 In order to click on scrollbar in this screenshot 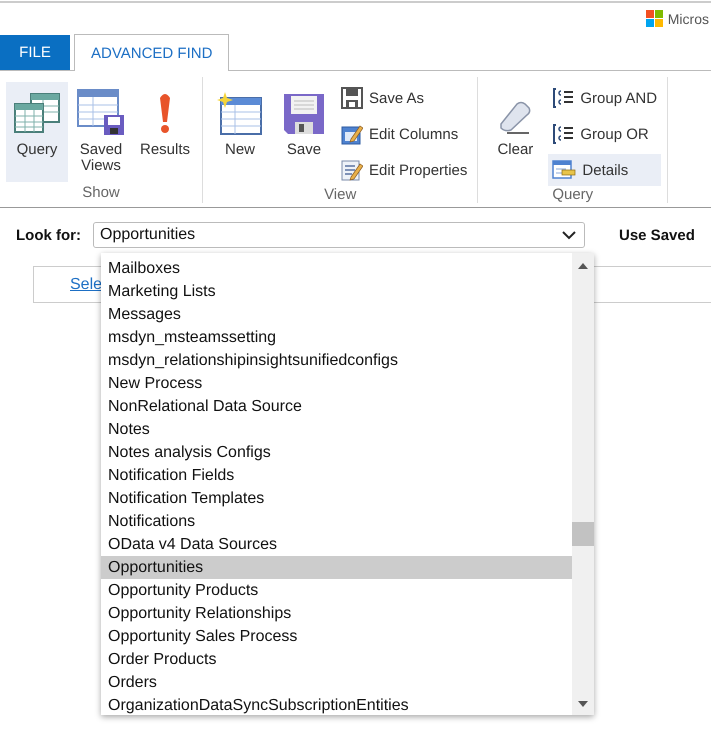, I will do `click(583, 484)`.